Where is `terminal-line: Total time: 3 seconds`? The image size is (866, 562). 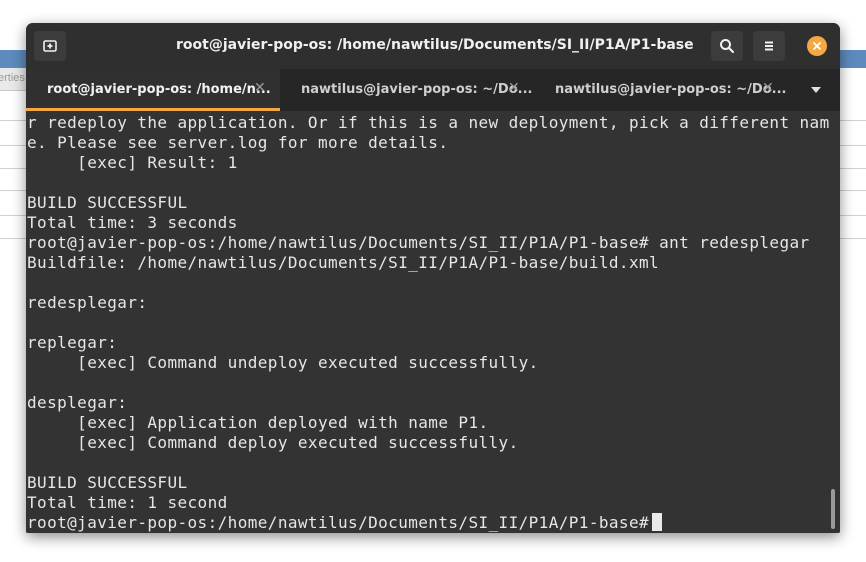 terminal-line: Total time: 3 seconds is located at coordinates (132, 222).